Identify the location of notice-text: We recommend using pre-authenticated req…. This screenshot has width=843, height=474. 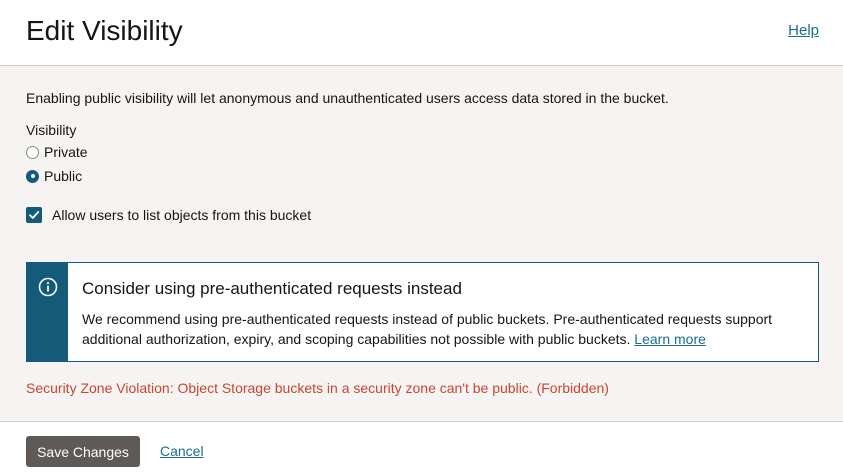
(443, 329).